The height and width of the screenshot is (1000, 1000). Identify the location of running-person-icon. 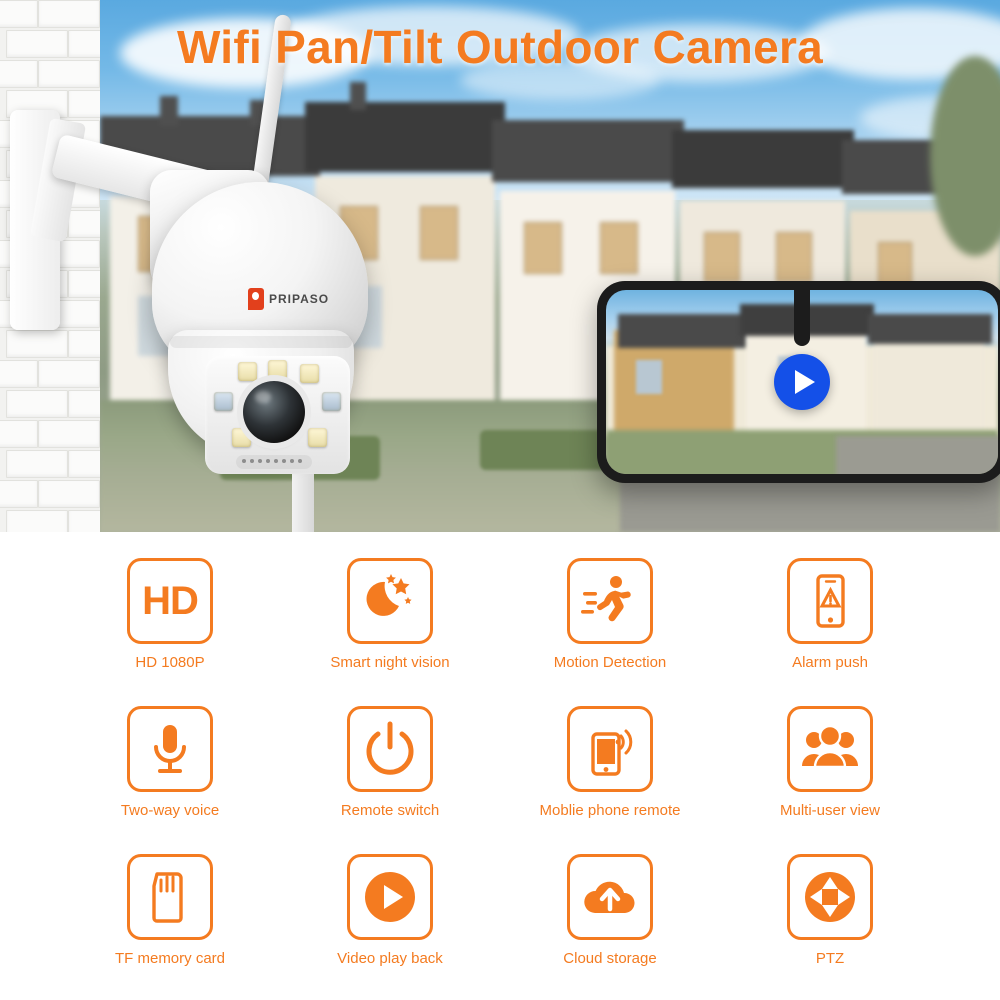
(610, 600).